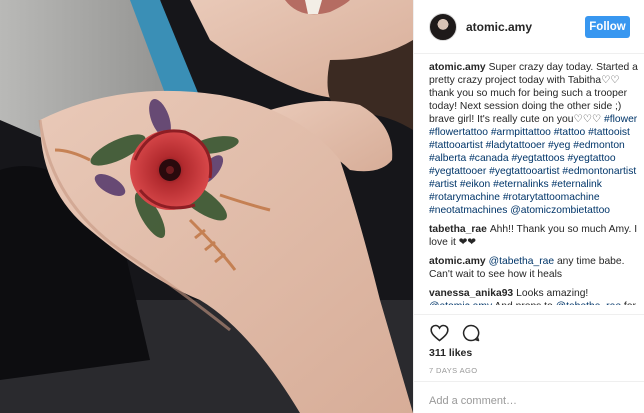  I want to click on post-actions: 311 likes 7 DAYS AGO, so click(529, 363).